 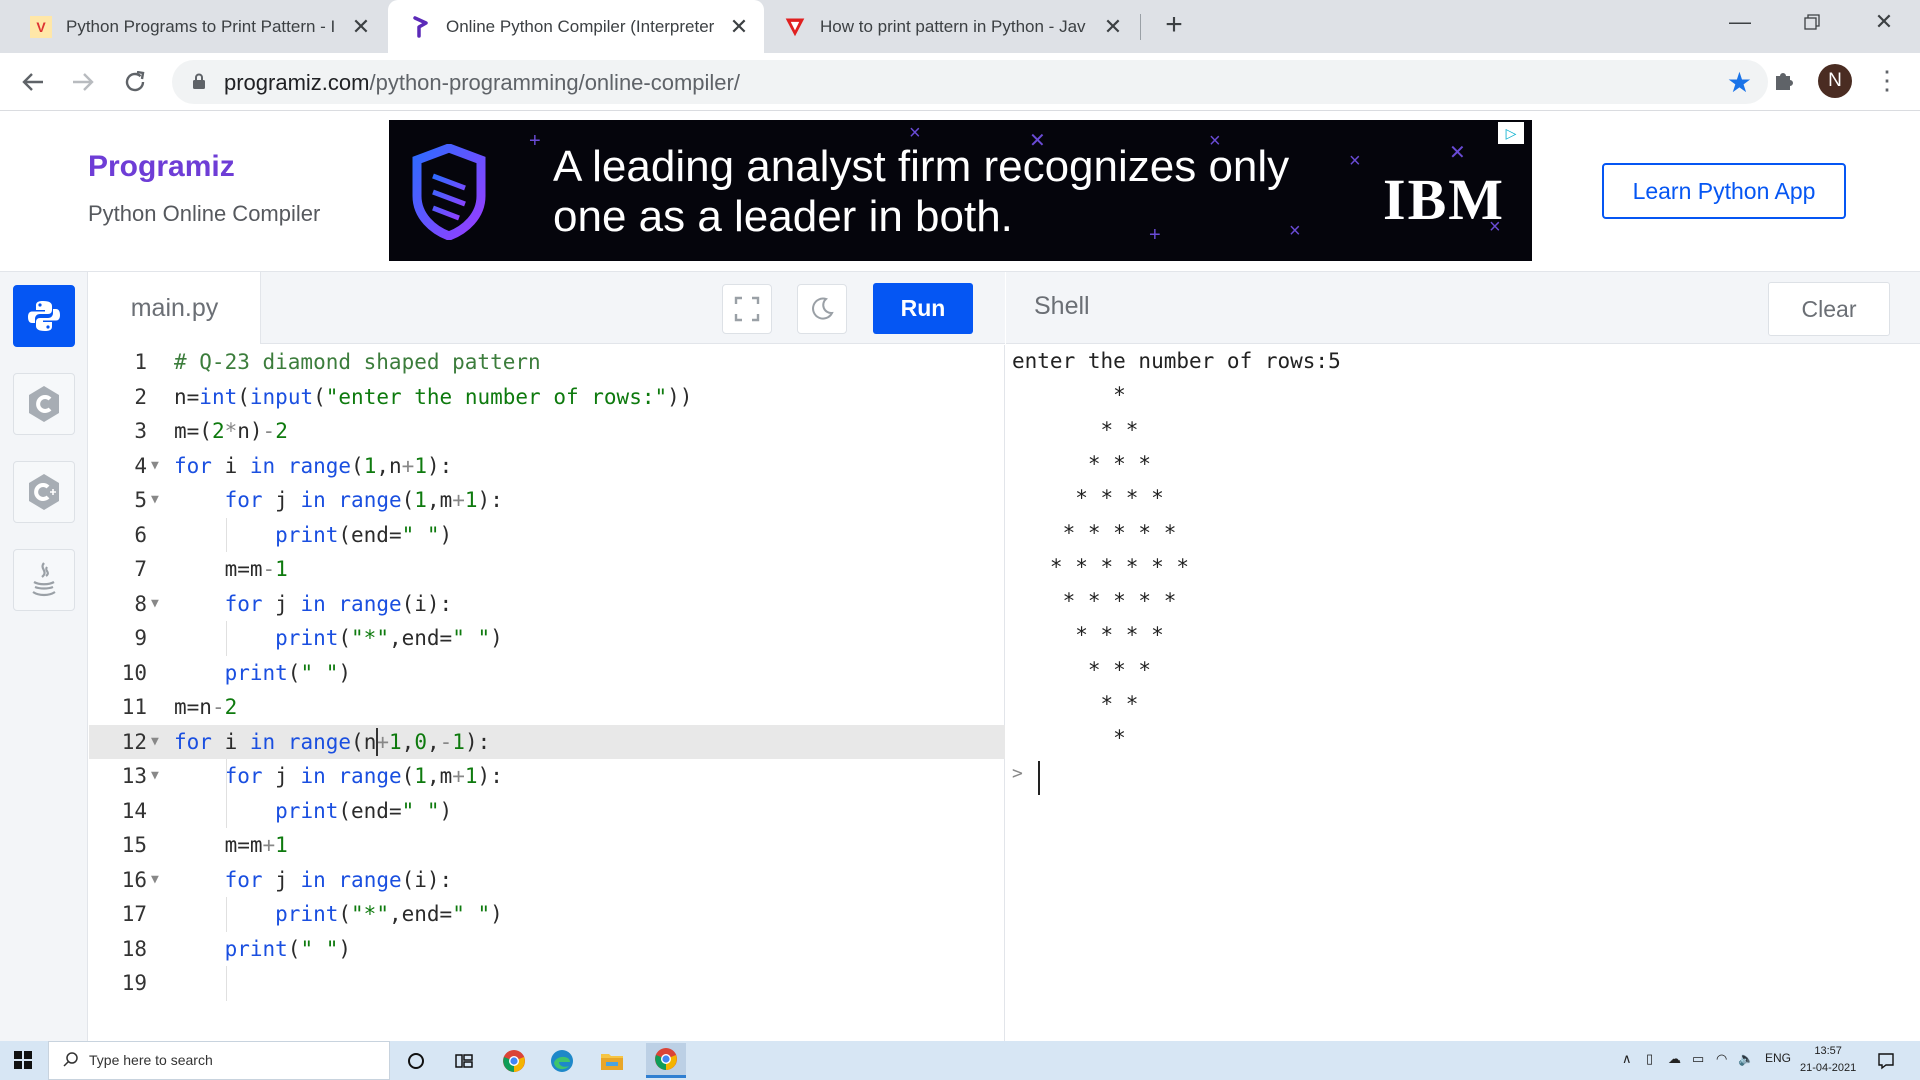 I want to click on lock-icon, so click(x=199, y=84).